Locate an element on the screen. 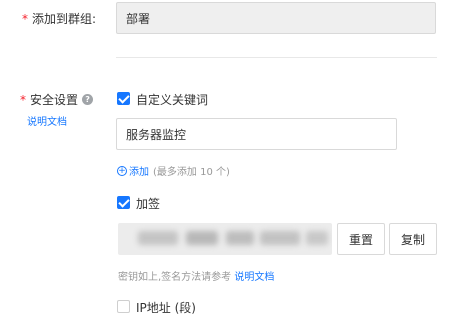  security-label-row: * 安全设置 ? is located at coordinates (57, 99).